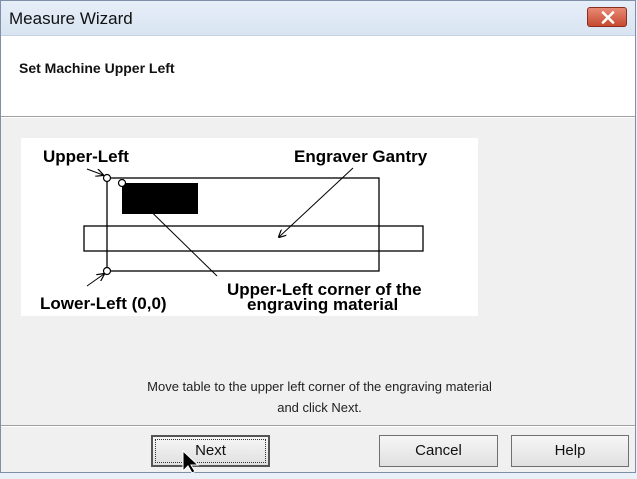  I want to click on title-bar: Measure Wizard, so click(318, 18).